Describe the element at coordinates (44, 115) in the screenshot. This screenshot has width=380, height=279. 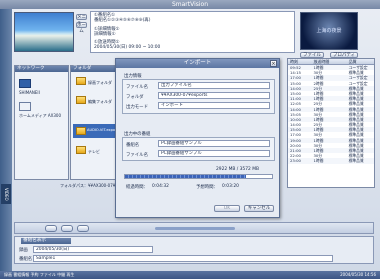
I see `network-item: ホームメディア AX300` at that location.